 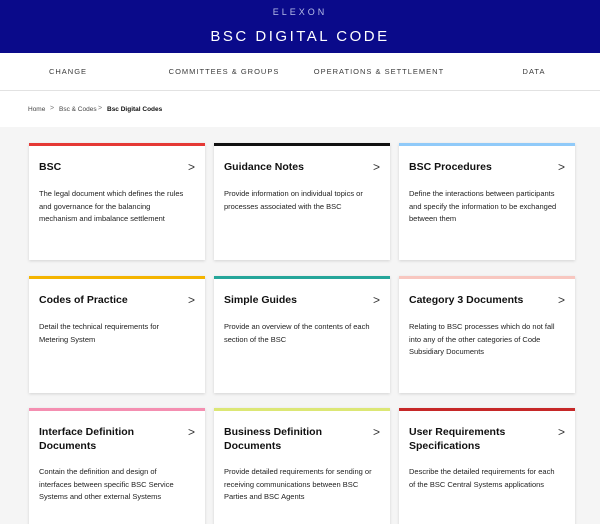 I want to click on card-title: Simple Guides, so click(x=260, y=300).